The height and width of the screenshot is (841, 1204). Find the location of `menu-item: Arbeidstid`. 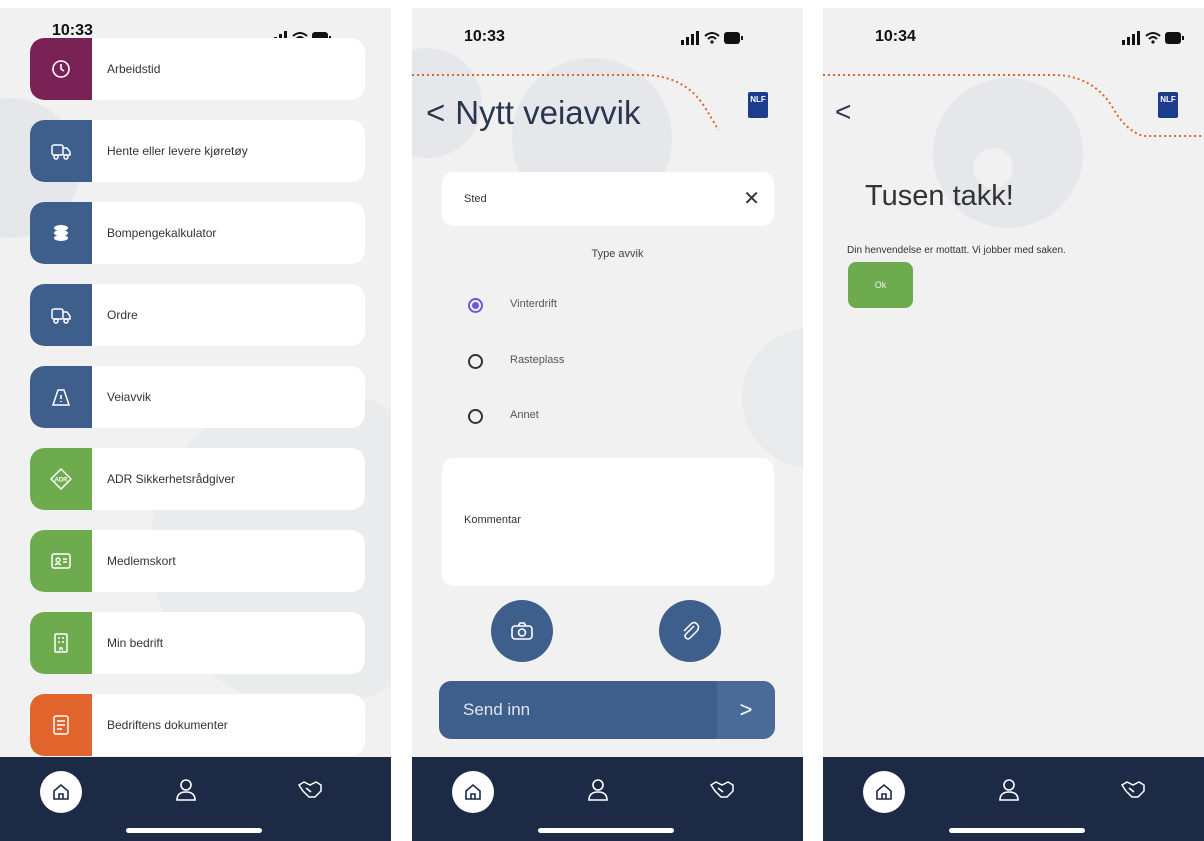

menu-item: Arbeidstid is located at coordinates (197, 69).